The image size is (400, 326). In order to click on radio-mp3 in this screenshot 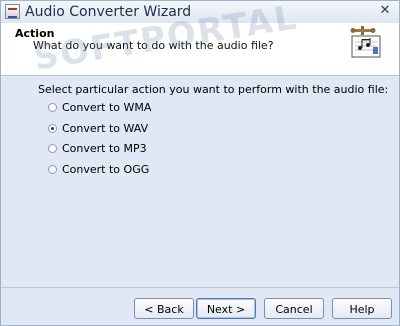, I will do `click(52, 148)`.